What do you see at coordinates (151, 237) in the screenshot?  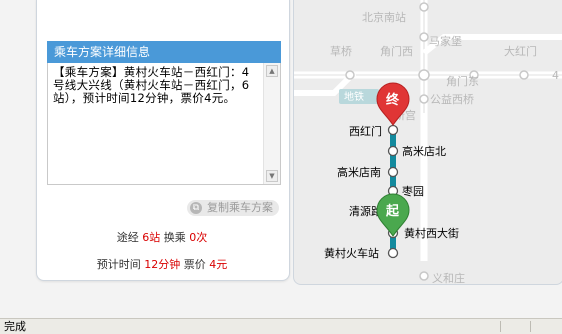 I see `via-value: 6站` at bounding box center [151, 237].